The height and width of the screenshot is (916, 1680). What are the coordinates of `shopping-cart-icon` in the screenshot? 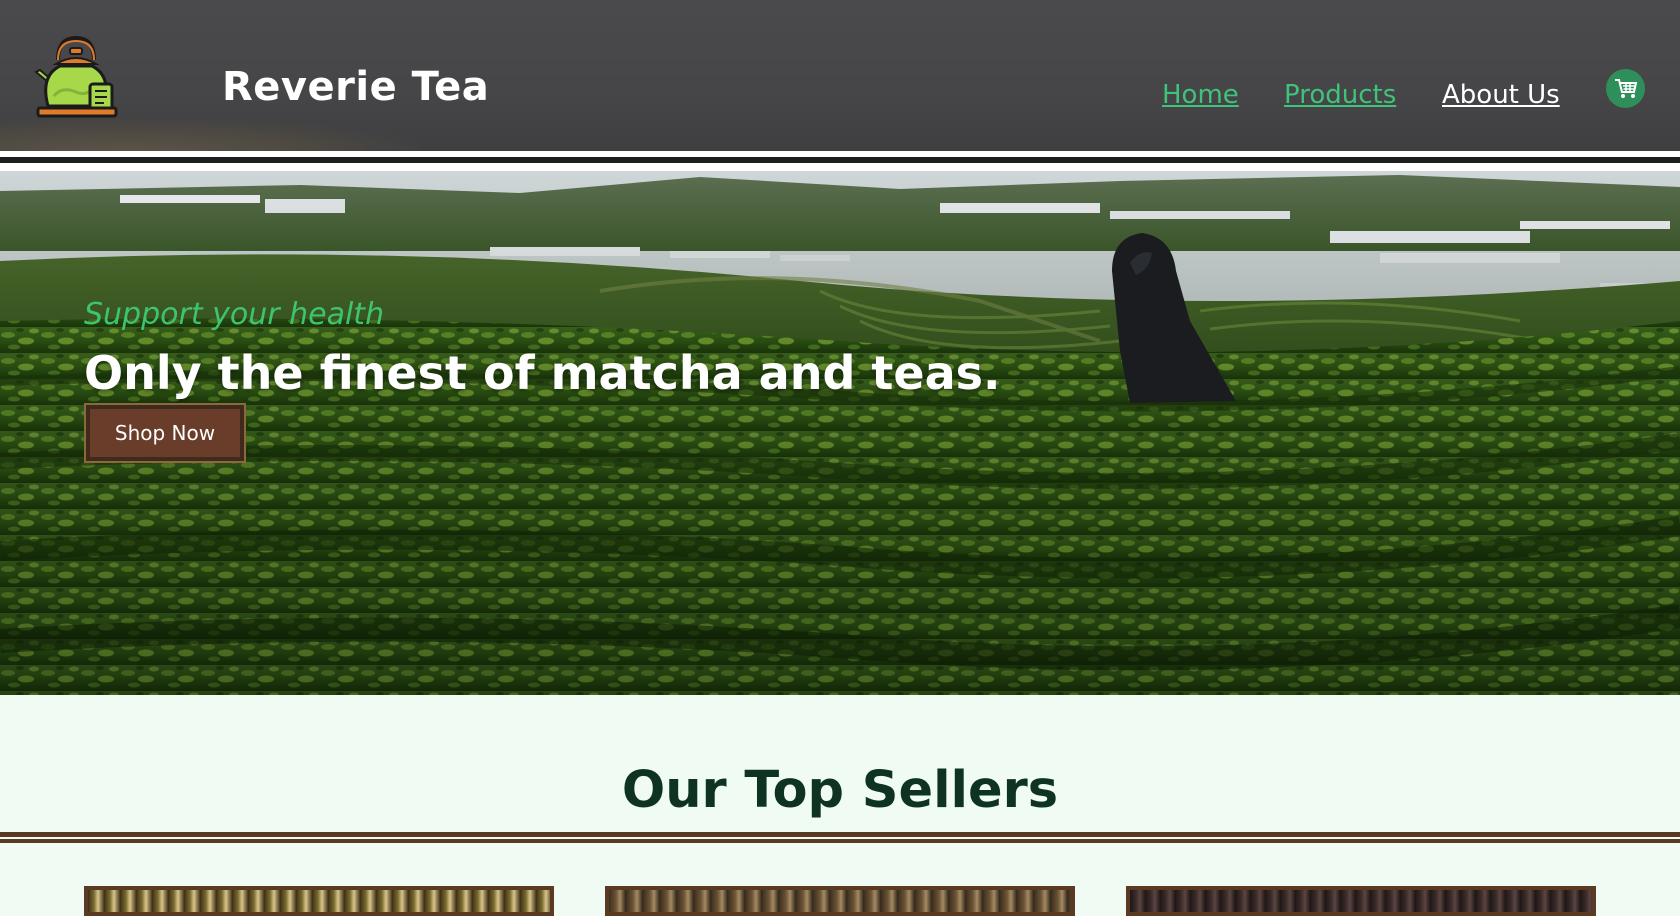 It's located at (1625, 88).